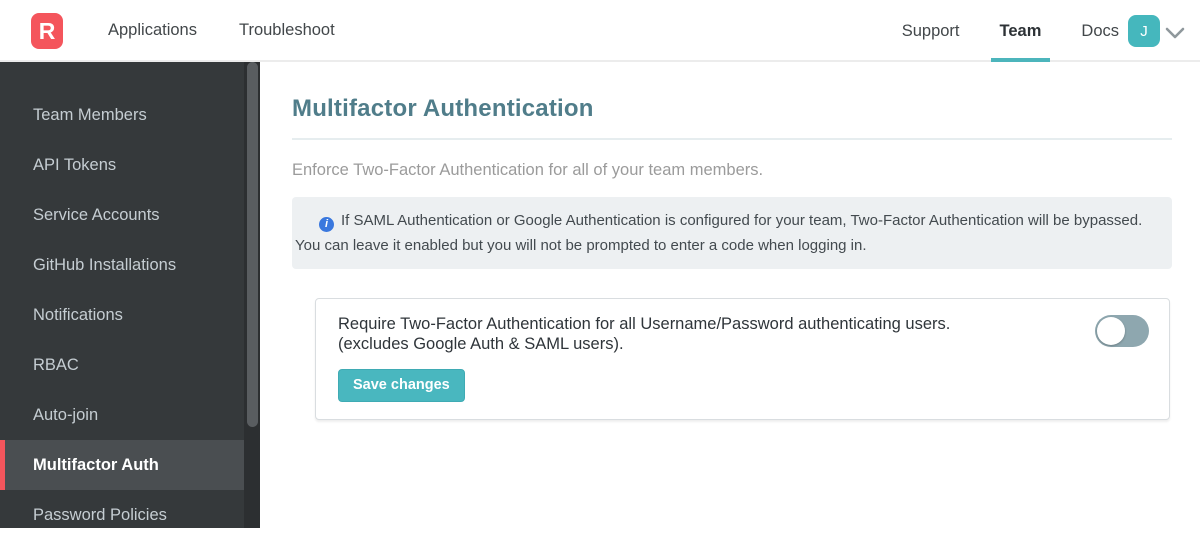  Describe the element at coordinates (130, 515) in the screenshot. I see `sidebar-item-password-policies: Password Policies` at that location.